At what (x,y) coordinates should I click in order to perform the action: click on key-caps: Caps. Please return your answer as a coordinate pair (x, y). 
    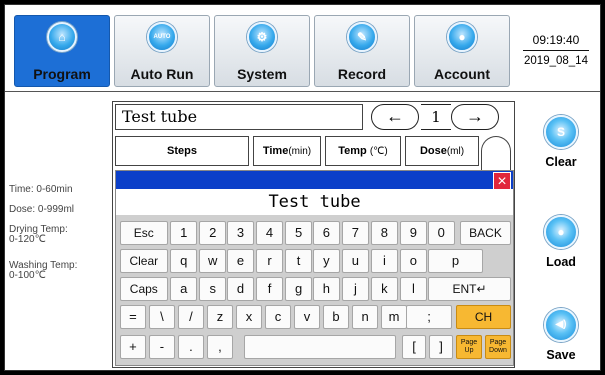
    Looking at the image, I should click on (143, 289).